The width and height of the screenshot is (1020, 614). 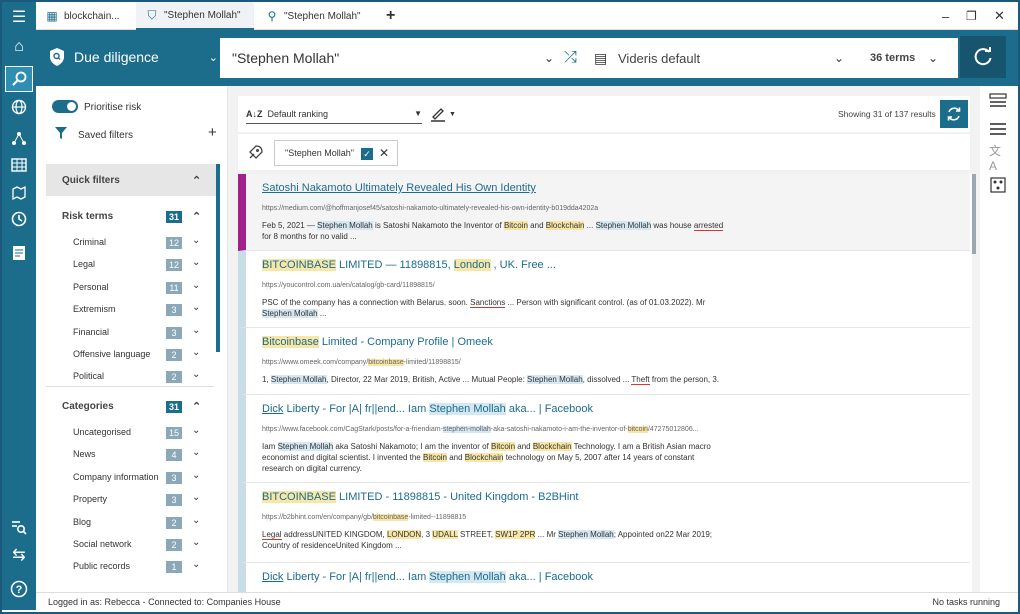 What do you see at coordinates (570, 58) in the screenshot?
I see `shuffle-icon: ⤮` at bounding box center [570, 58].